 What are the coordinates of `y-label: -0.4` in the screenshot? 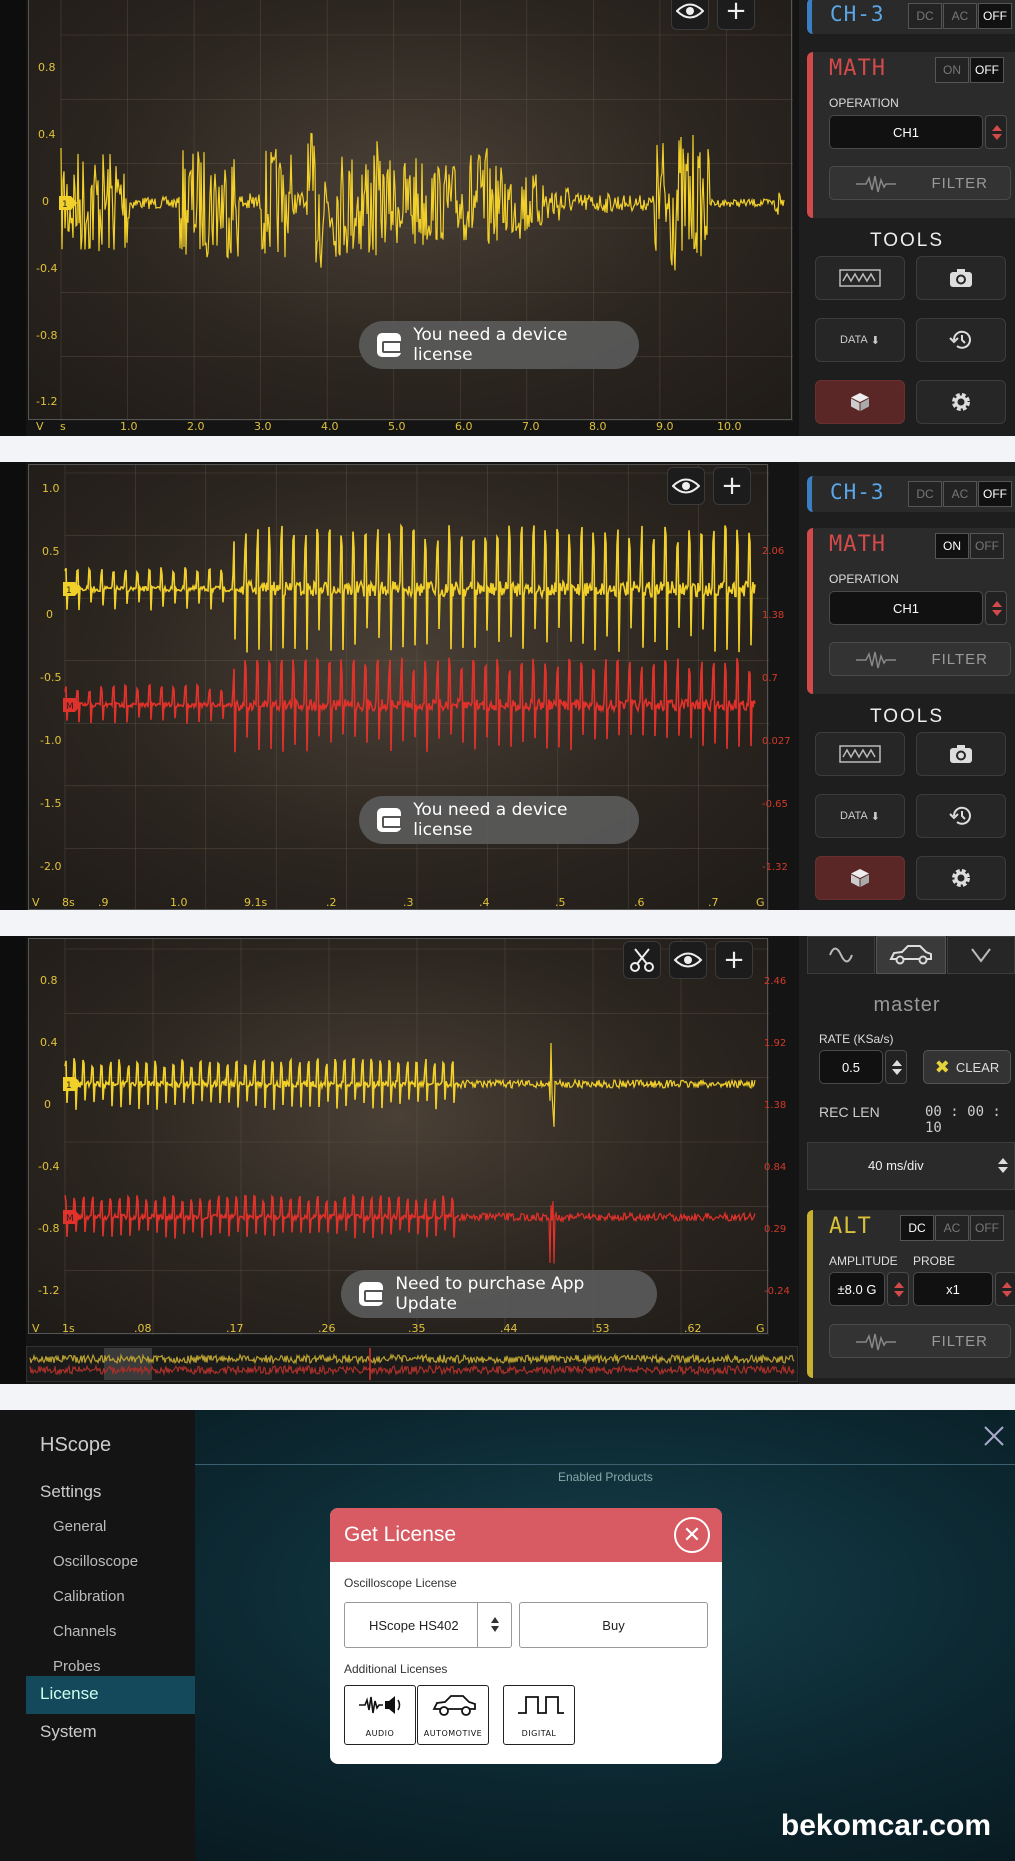 It's located at (47, 268).